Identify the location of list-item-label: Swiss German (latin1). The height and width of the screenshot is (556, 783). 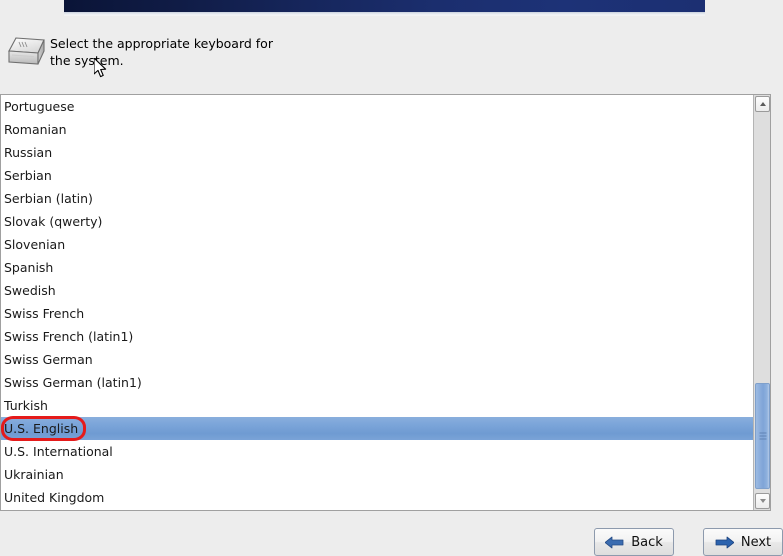
(73, 382).